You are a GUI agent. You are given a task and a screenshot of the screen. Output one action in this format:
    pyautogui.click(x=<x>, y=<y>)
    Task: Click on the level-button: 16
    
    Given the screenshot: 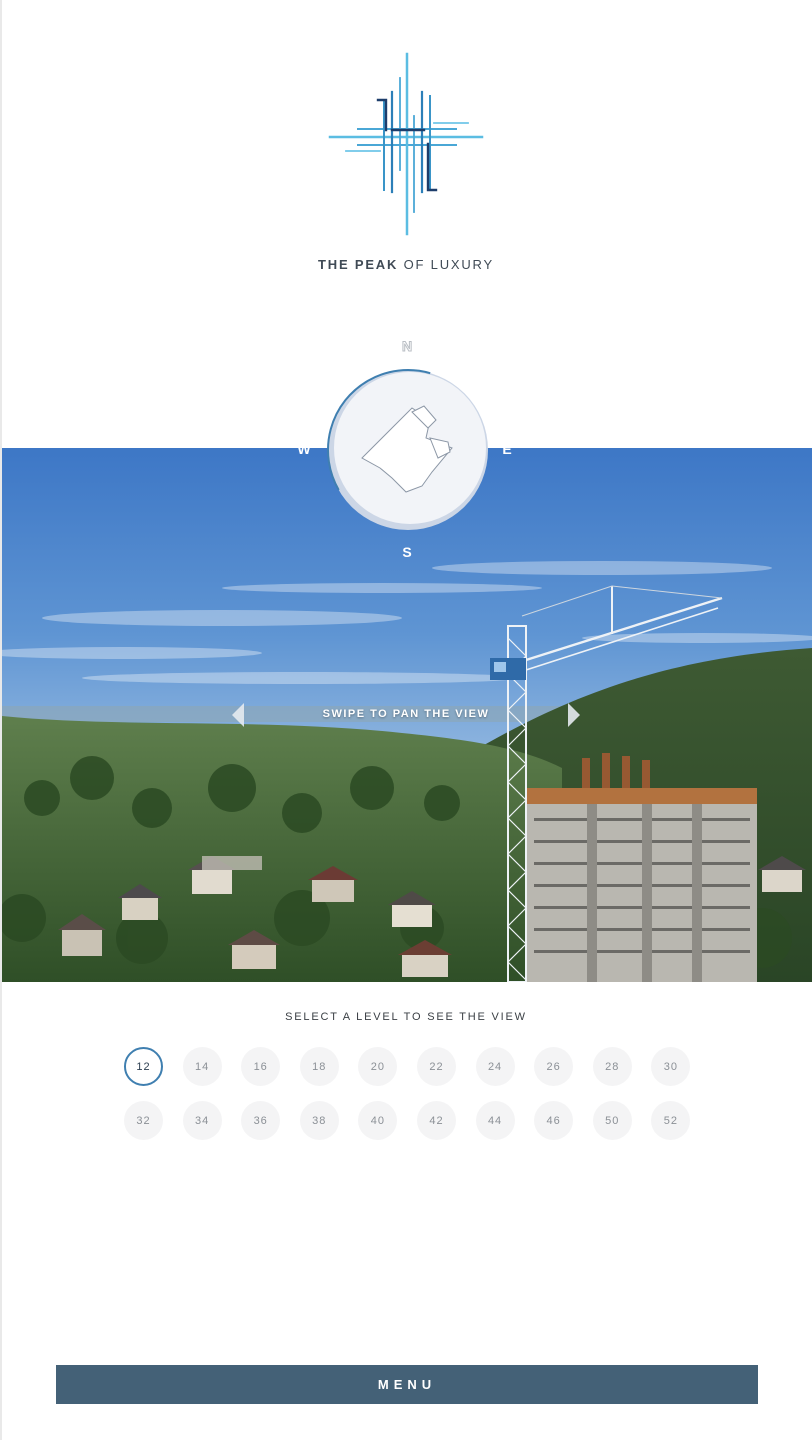 What is the action you would take?
    pyautogui.click(x=261, y=1066)
    